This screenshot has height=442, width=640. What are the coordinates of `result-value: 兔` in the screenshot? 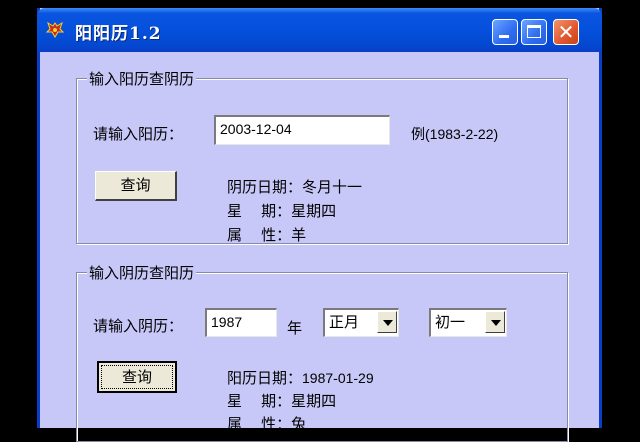 It's located at (299, 424).